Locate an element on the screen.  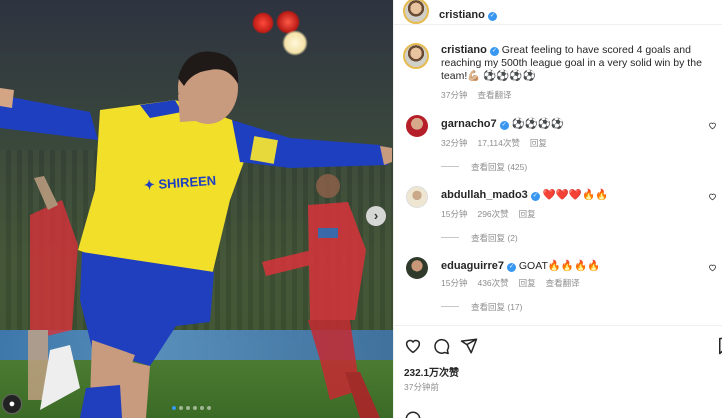
caption-translate-link: 查看翻译 is located at coordinates (494, 95).